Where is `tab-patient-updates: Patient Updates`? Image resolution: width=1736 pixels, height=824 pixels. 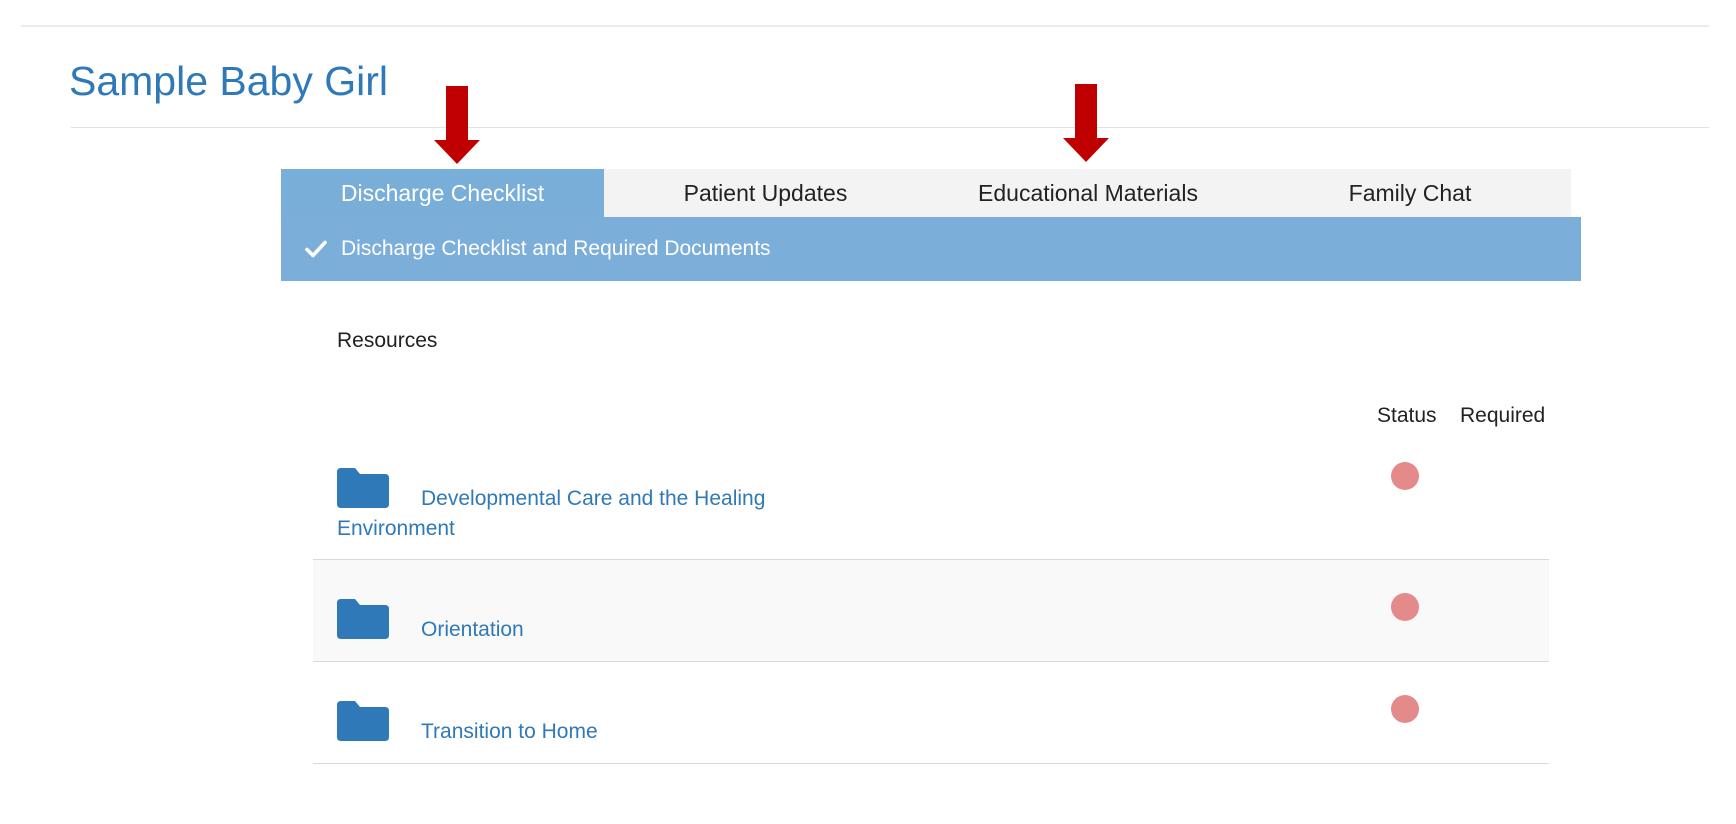 tab-patient-updates: Patient Updates is located at coordinates (765, 193).